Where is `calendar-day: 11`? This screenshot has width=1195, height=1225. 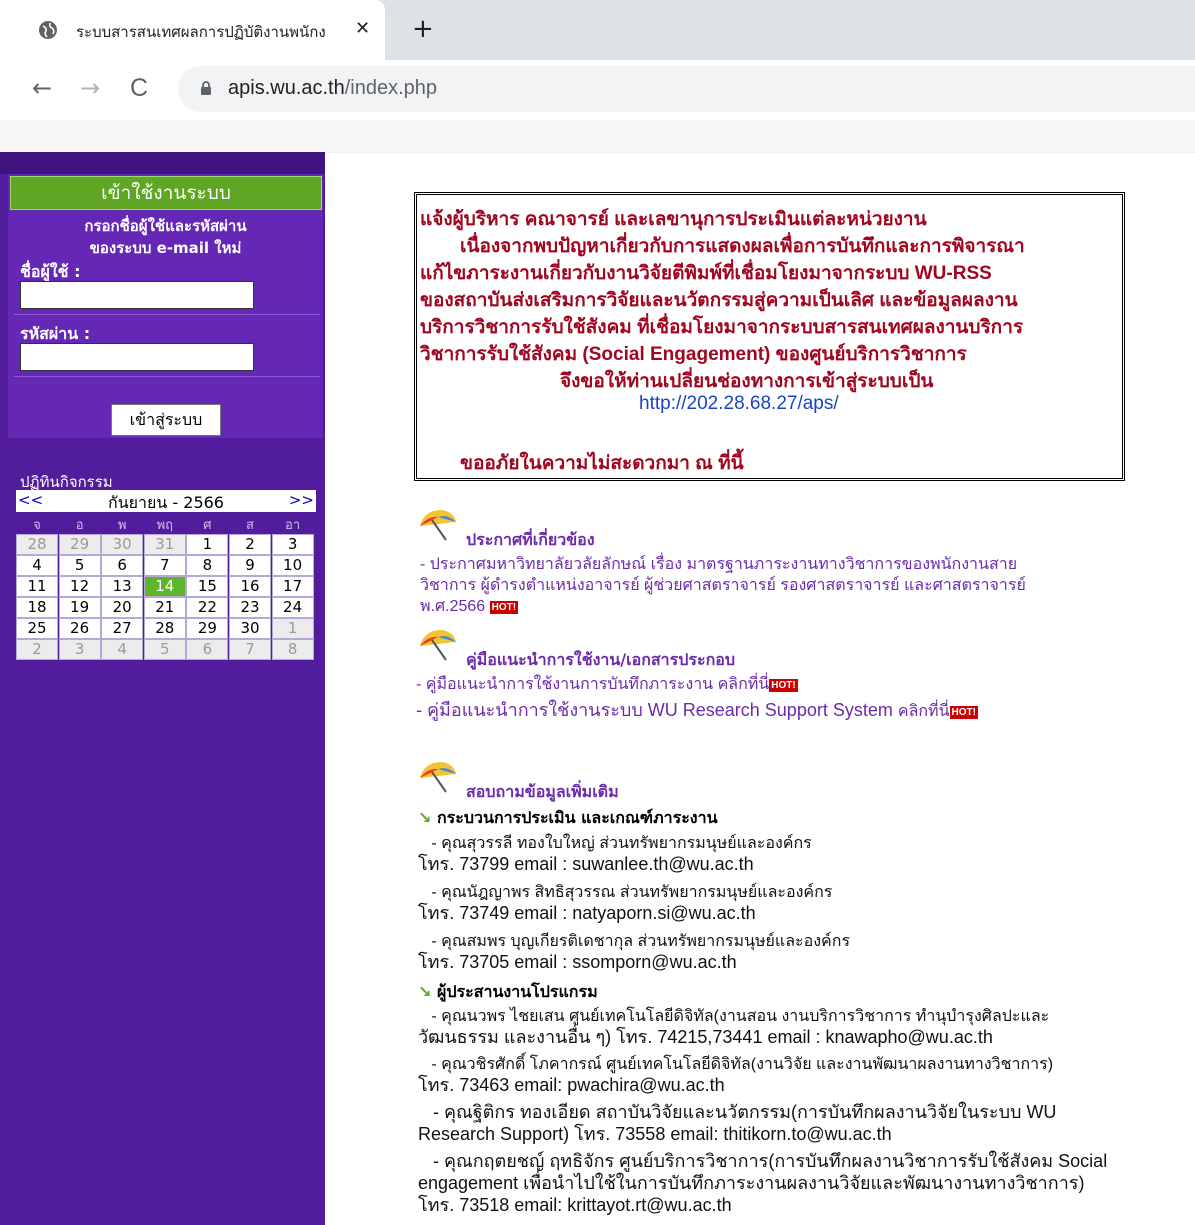 calendar-day: 11 is located at coordinates (37, 586).